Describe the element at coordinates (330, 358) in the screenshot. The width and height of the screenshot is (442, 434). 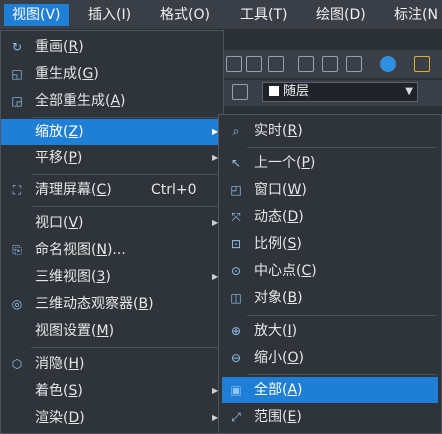
I see `zoom-item-out: ⊖ 缩小(O)` at that location.